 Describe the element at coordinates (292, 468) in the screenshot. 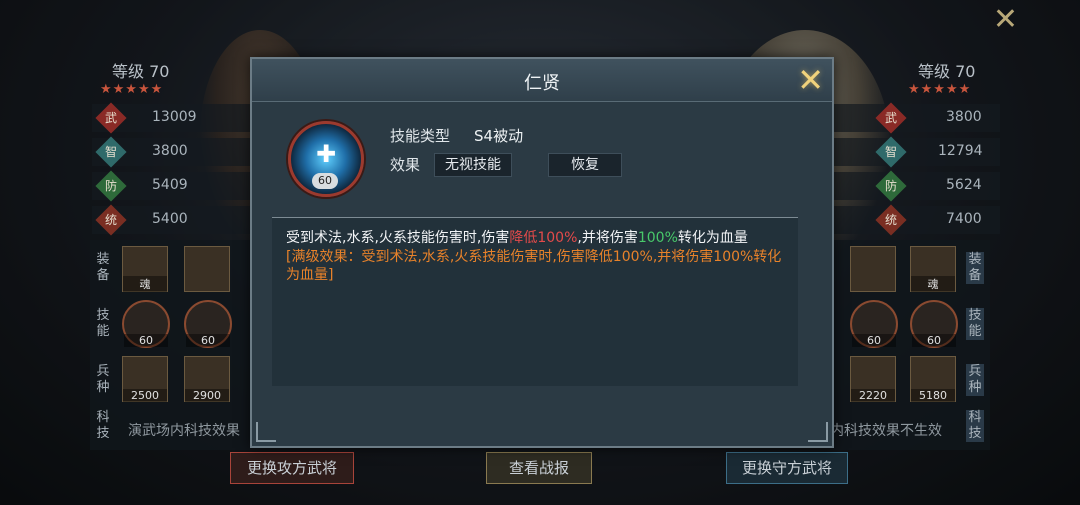

I see `change-attacker-button: 更换攻方武将` at that location.